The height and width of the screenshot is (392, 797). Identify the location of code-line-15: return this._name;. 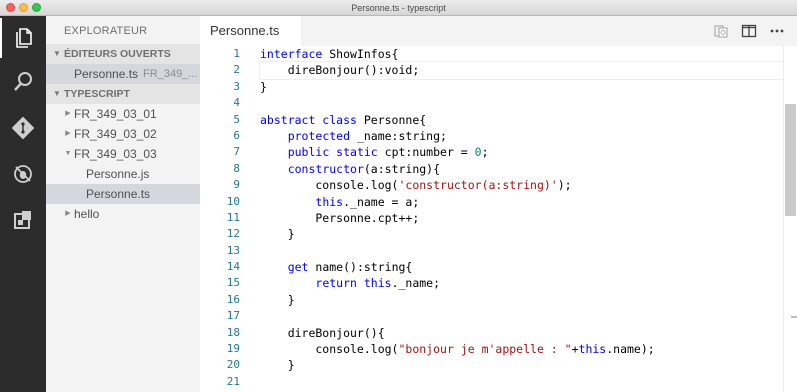
(521, 283).